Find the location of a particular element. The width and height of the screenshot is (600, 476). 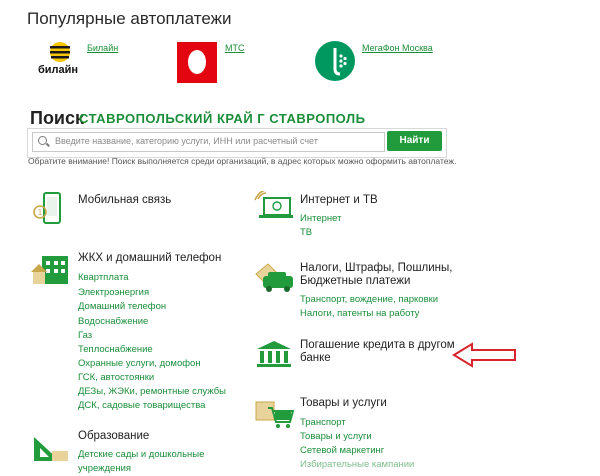

link-institutions: учреждения is located at coordinates (104, 468).